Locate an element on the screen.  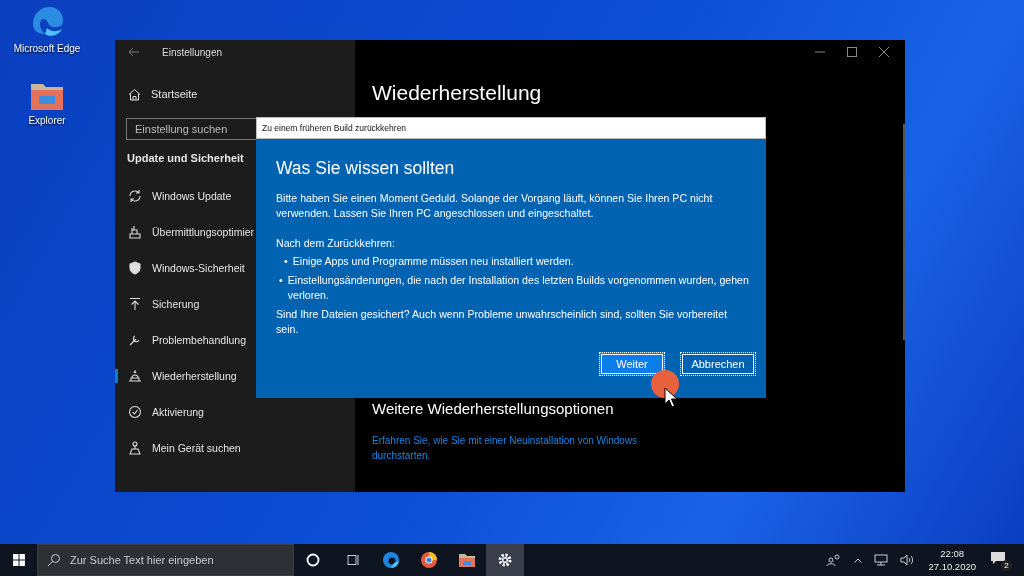
taskbar-app-button is located at coordinates (505, 560).